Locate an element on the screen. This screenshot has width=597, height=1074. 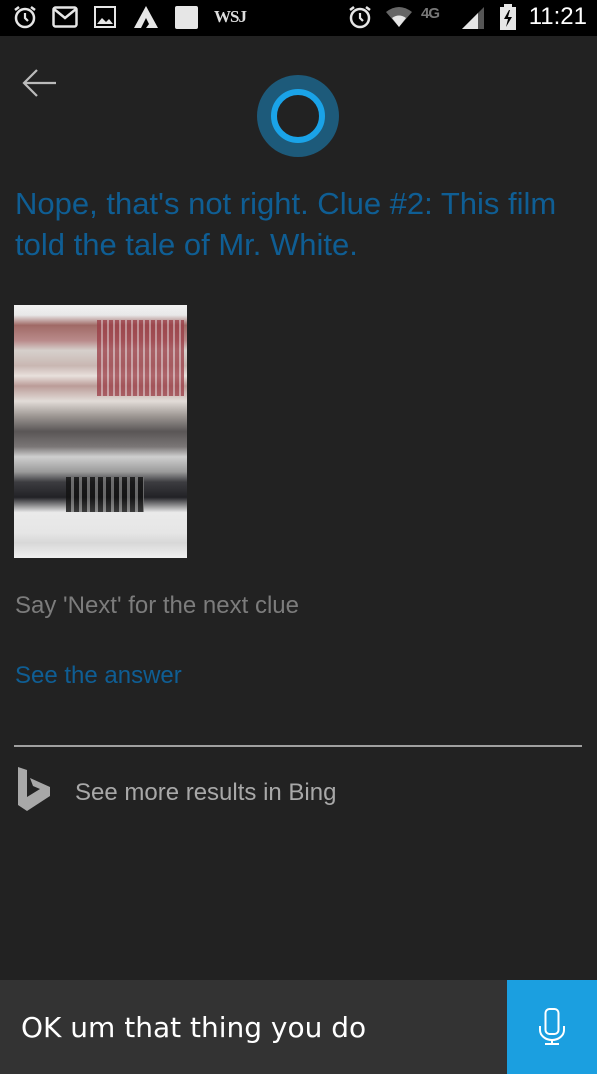
next-clue-hint: Say 'Next' for the next clue is located at coordinates (157, 605).